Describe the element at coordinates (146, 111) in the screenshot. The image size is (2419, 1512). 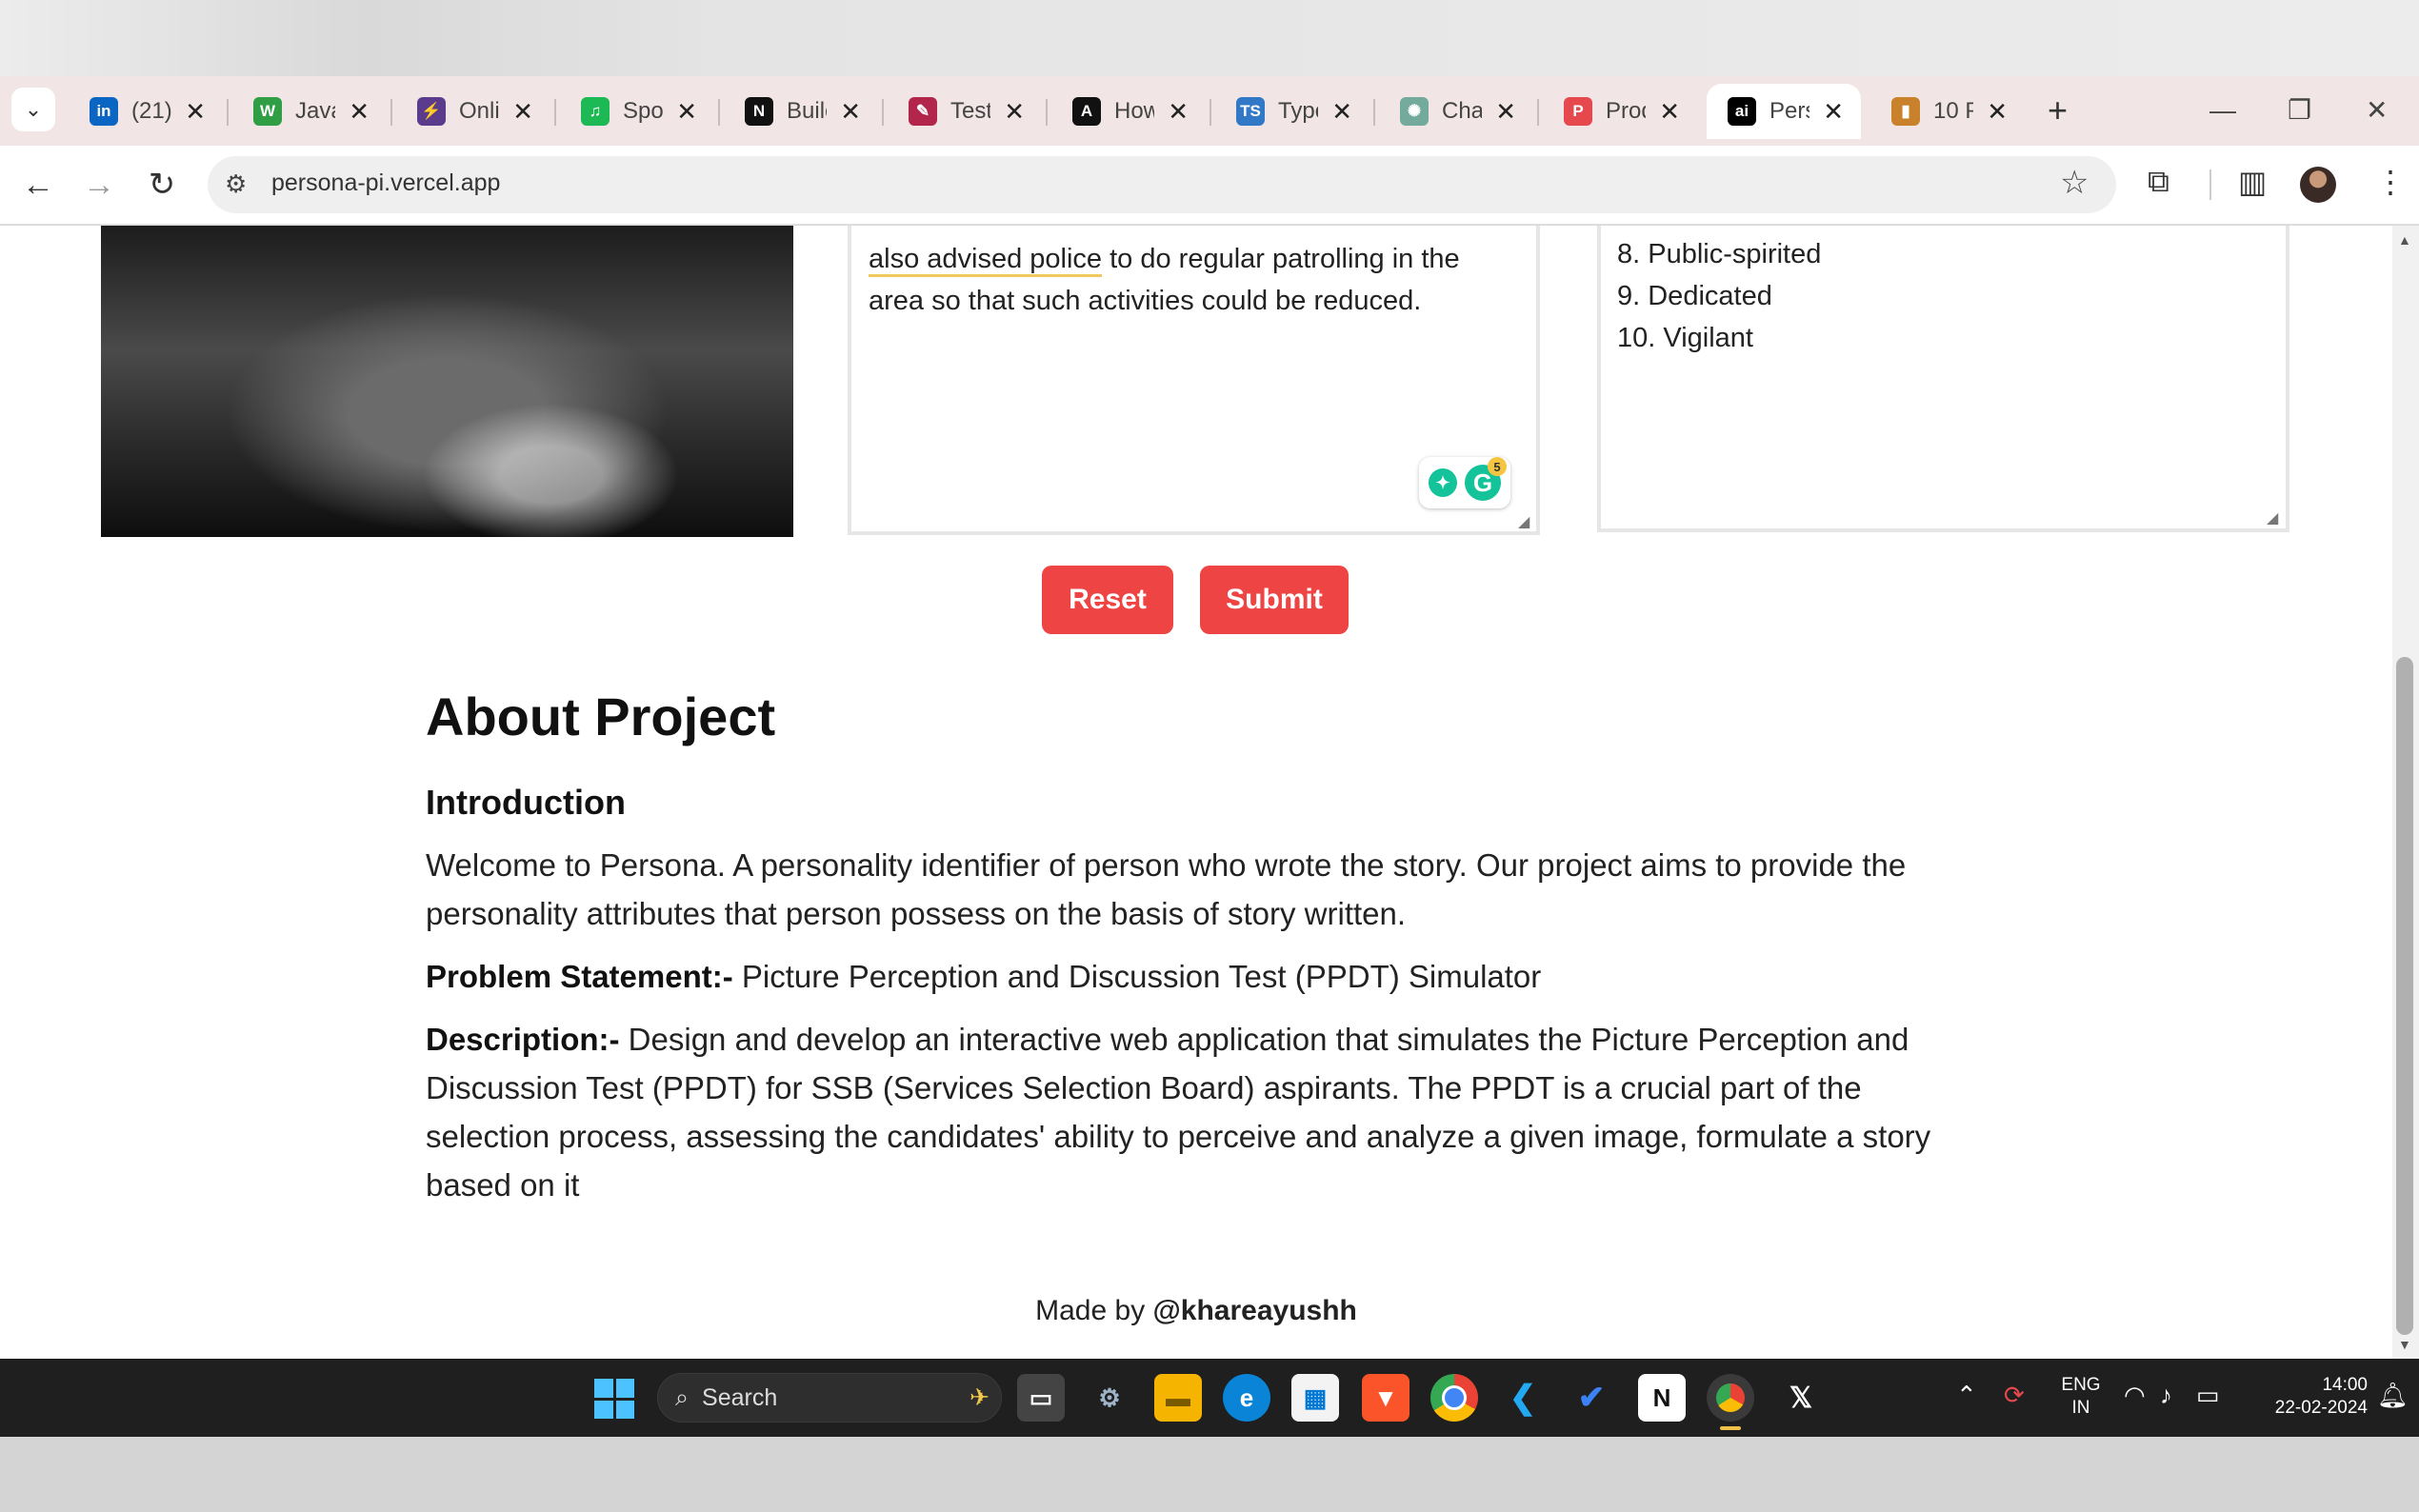
I see `browser-tab: in (21) ✕` at that location.